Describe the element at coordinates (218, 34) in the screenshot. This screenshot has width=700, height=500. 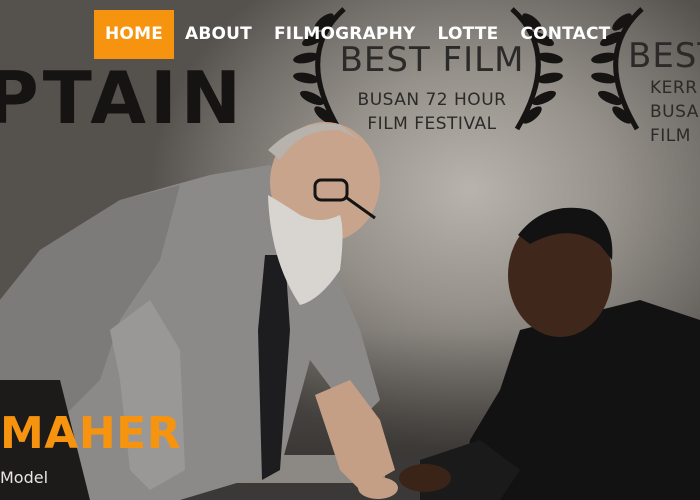
I see `nav-about-link: ABOUT` at that location.